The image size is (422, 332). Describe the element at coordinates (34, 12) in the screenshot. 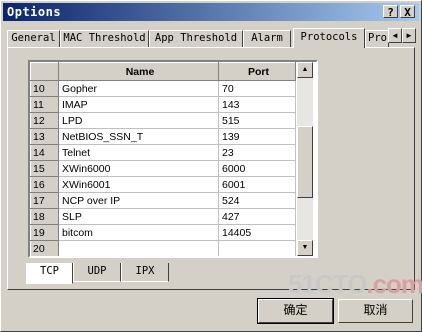

I see `window-title: Options` at that location.